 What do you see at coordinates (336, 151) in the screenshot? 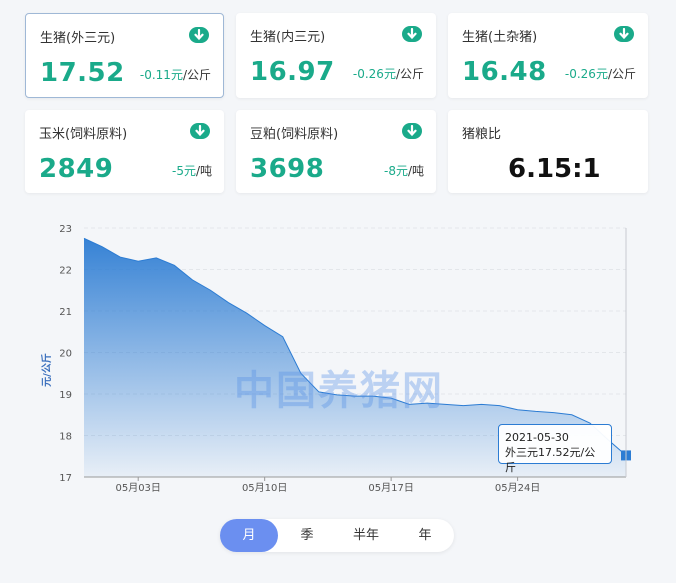
I see `price-card-soymeal: 豆粕(饲料原料) 3698 -8元/吨` at bounding box center [336, 151].